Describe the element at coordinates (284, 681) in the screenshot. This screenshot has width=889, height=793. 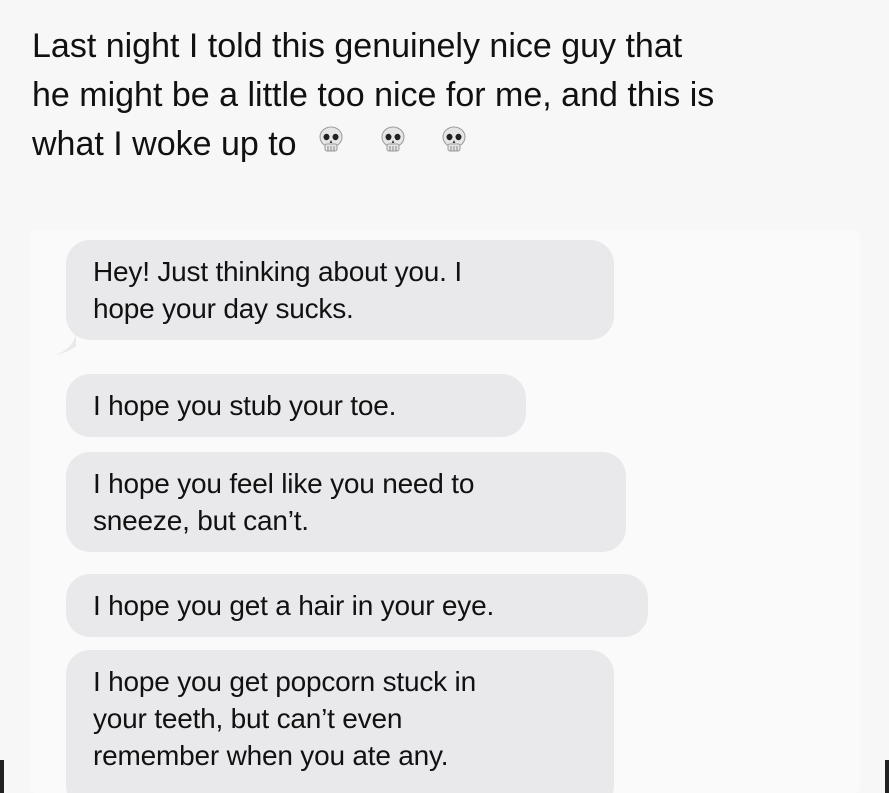
I see `message-line: I hope you get popcorn stuck in` at that location.